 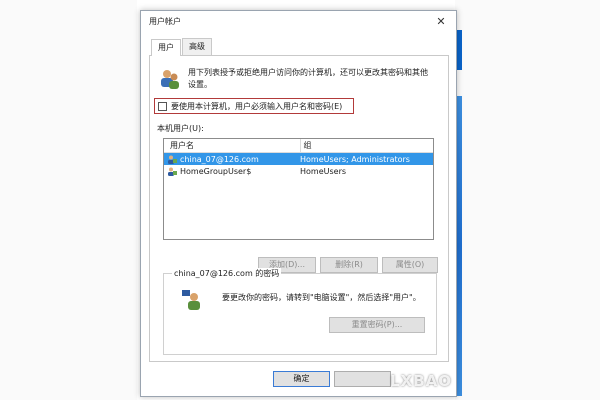 What do you see at coordinates (366, 145) in the screenshot?
I see `column-header-group: 组` at bounding box center [366, 145].